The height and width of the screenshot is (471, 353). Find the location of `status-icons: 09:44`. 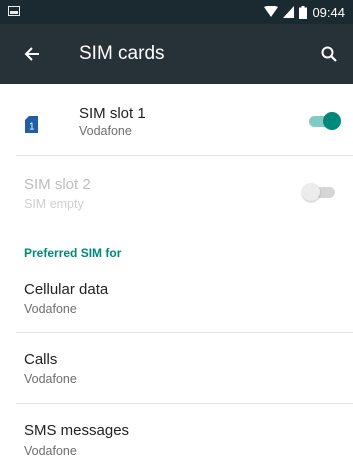

status-icons: 09:44 is located at coordinates (304, 12).